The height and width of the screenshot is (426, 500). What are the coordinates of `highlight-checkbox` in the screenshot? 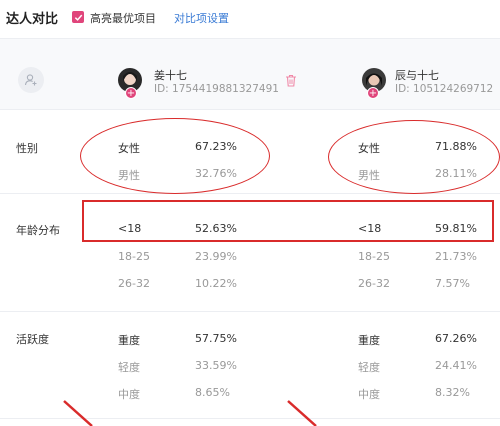 It's located at (78, 17).